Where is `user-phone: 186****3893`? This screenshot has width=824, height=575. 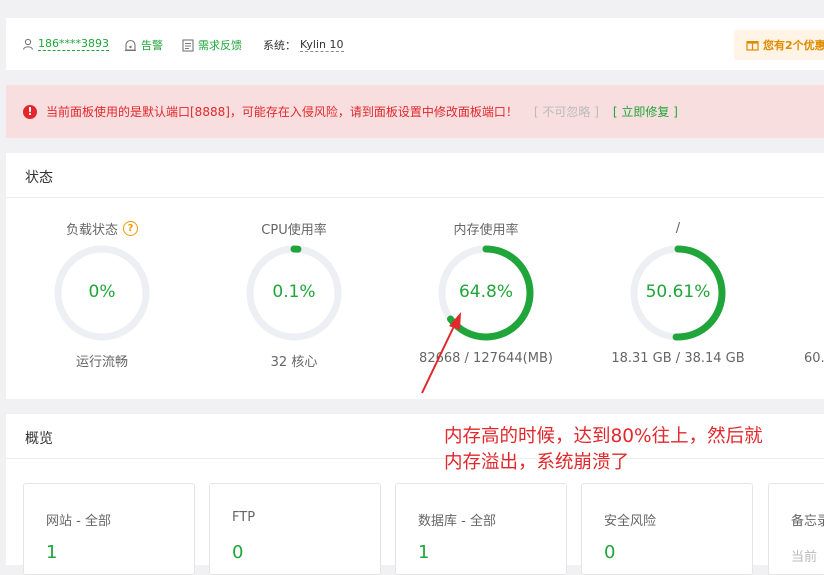
user-phone: 186****3893 is located at coordinates (73, 44).